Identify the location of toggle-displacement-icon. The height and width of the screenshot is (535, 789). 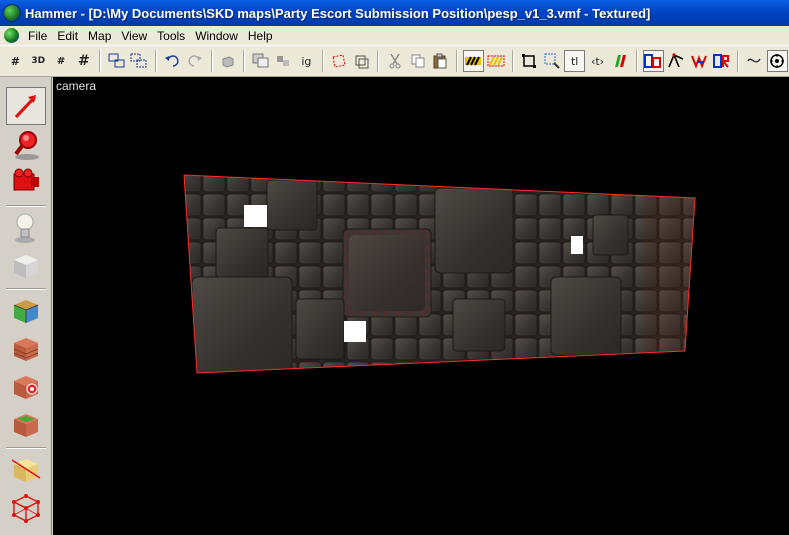
(653, 61).